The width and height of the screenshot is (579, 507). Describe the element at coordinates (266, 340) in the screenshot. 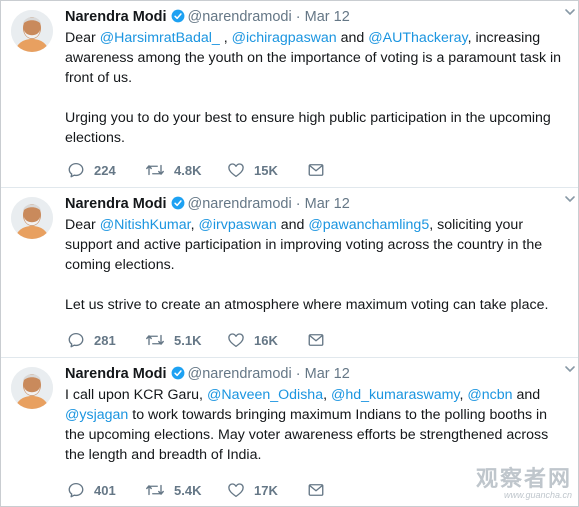

I see `like-count: 16K` at that location.